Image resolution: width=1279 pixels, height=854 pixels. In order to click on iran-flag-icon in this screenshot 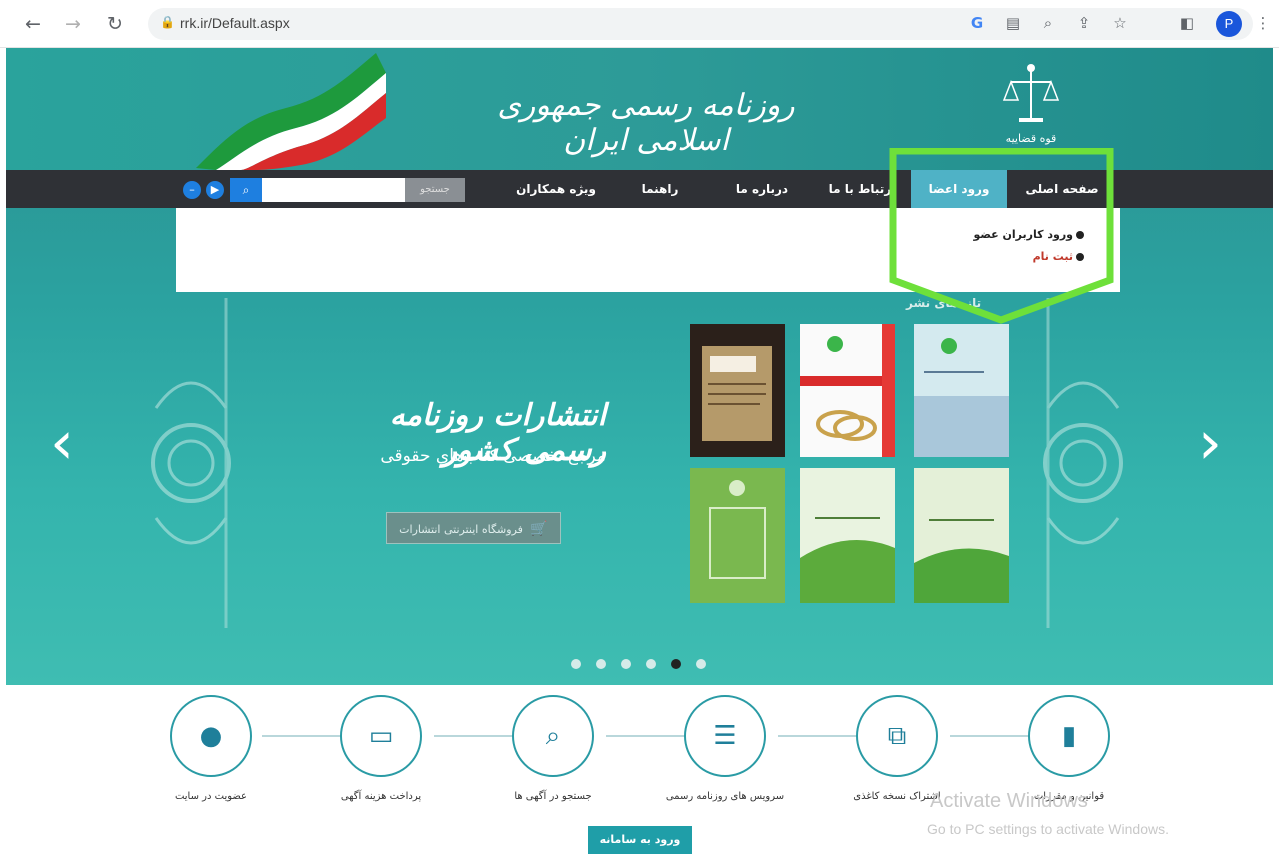, I will do `click(291, 111)`.